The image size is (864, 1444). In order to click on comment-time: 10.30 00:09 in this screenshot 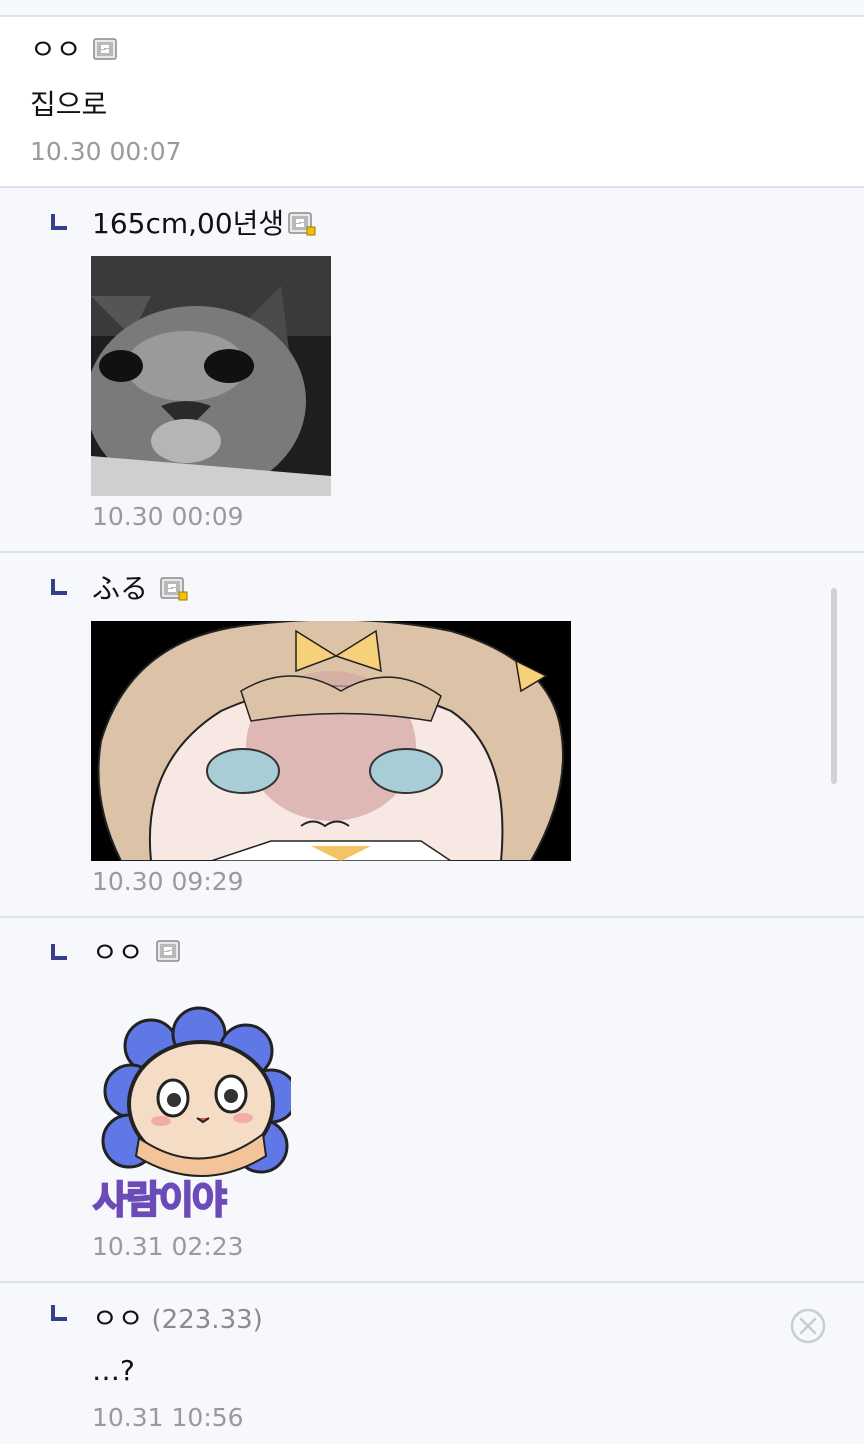, I will do `click(168, 516)`.